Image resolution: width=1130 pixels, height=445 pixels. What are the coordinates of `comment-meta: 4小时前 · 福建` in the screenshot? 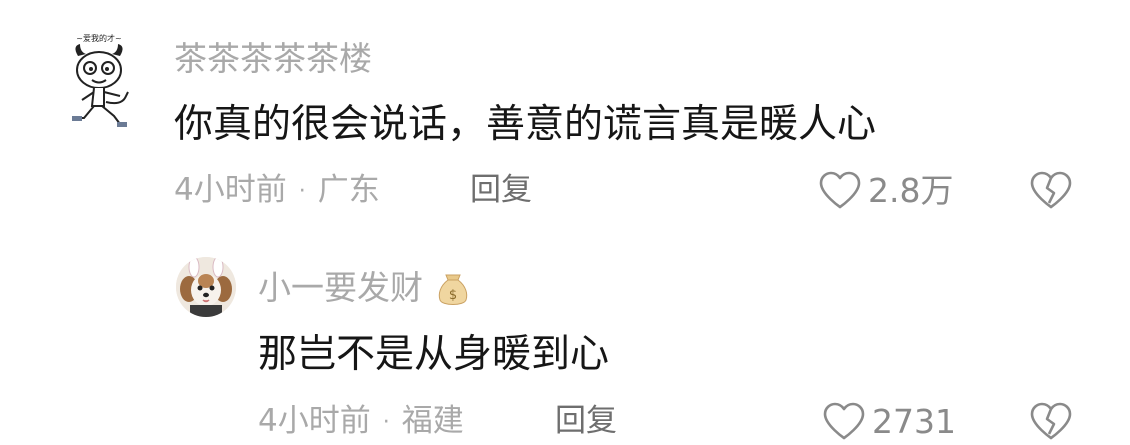 It's located at (361, 421).